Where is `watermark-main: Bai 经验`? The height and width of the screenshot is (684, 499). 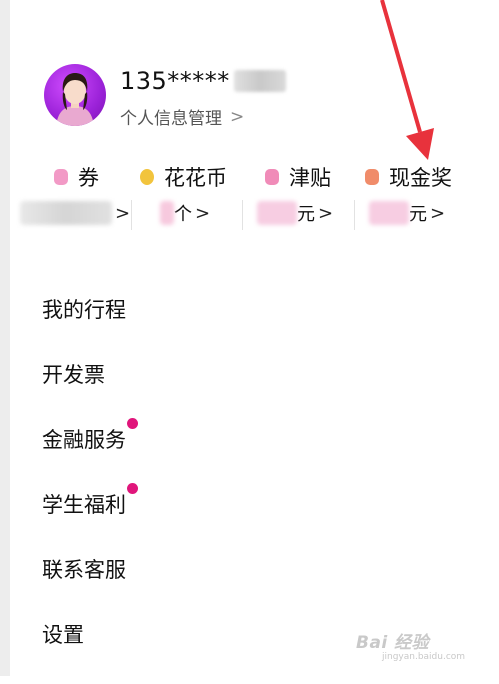
watermark-main: Bai 经验 is located at coordinates (393, 643).